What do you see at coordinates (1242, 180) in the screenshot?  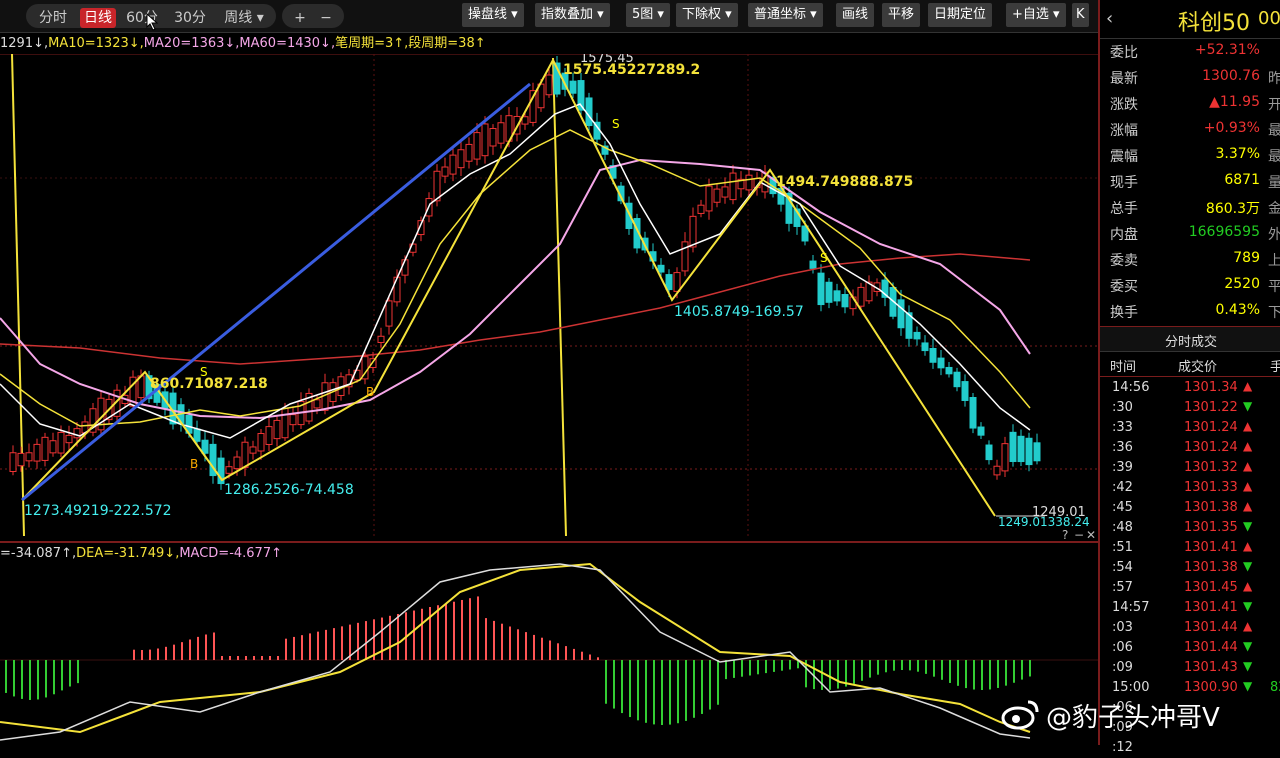 I see `quote-value: 6871` at bounding box center [1242, 180].